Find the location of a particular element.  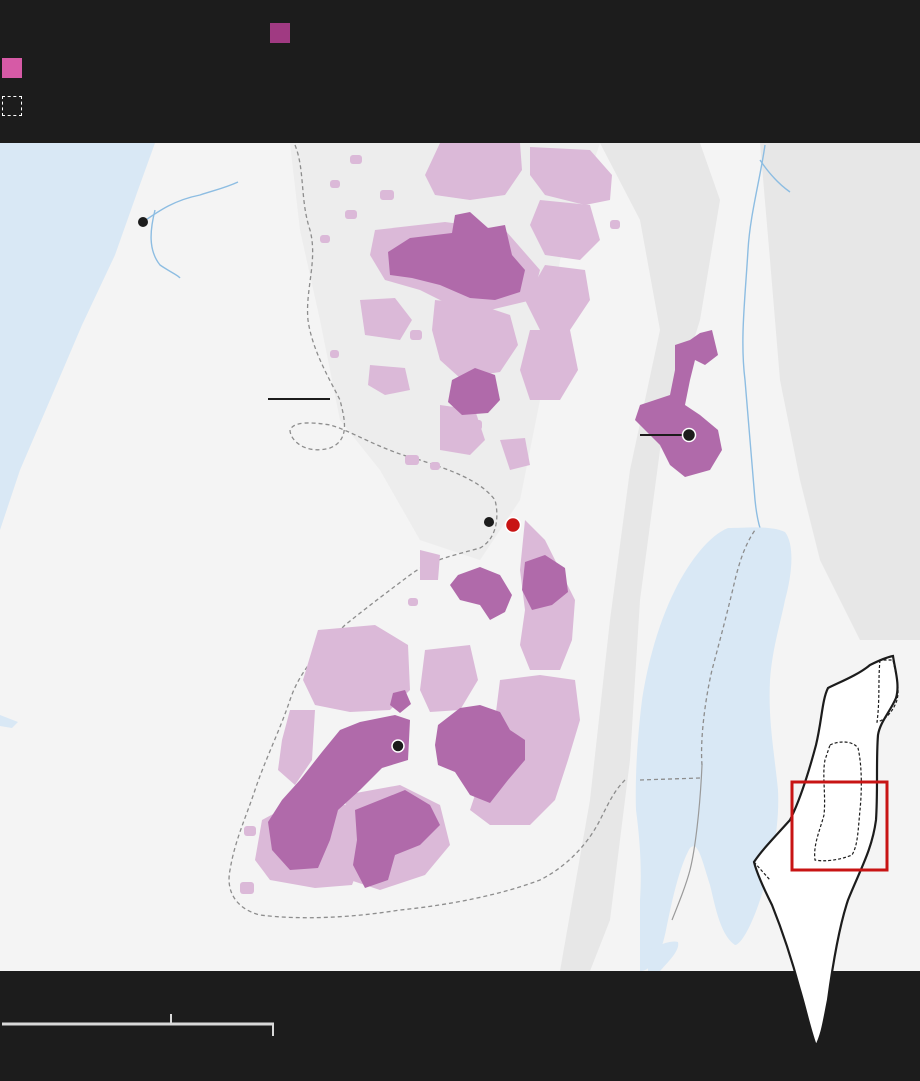

area-a-swatch is located at coordinates (280, 33).